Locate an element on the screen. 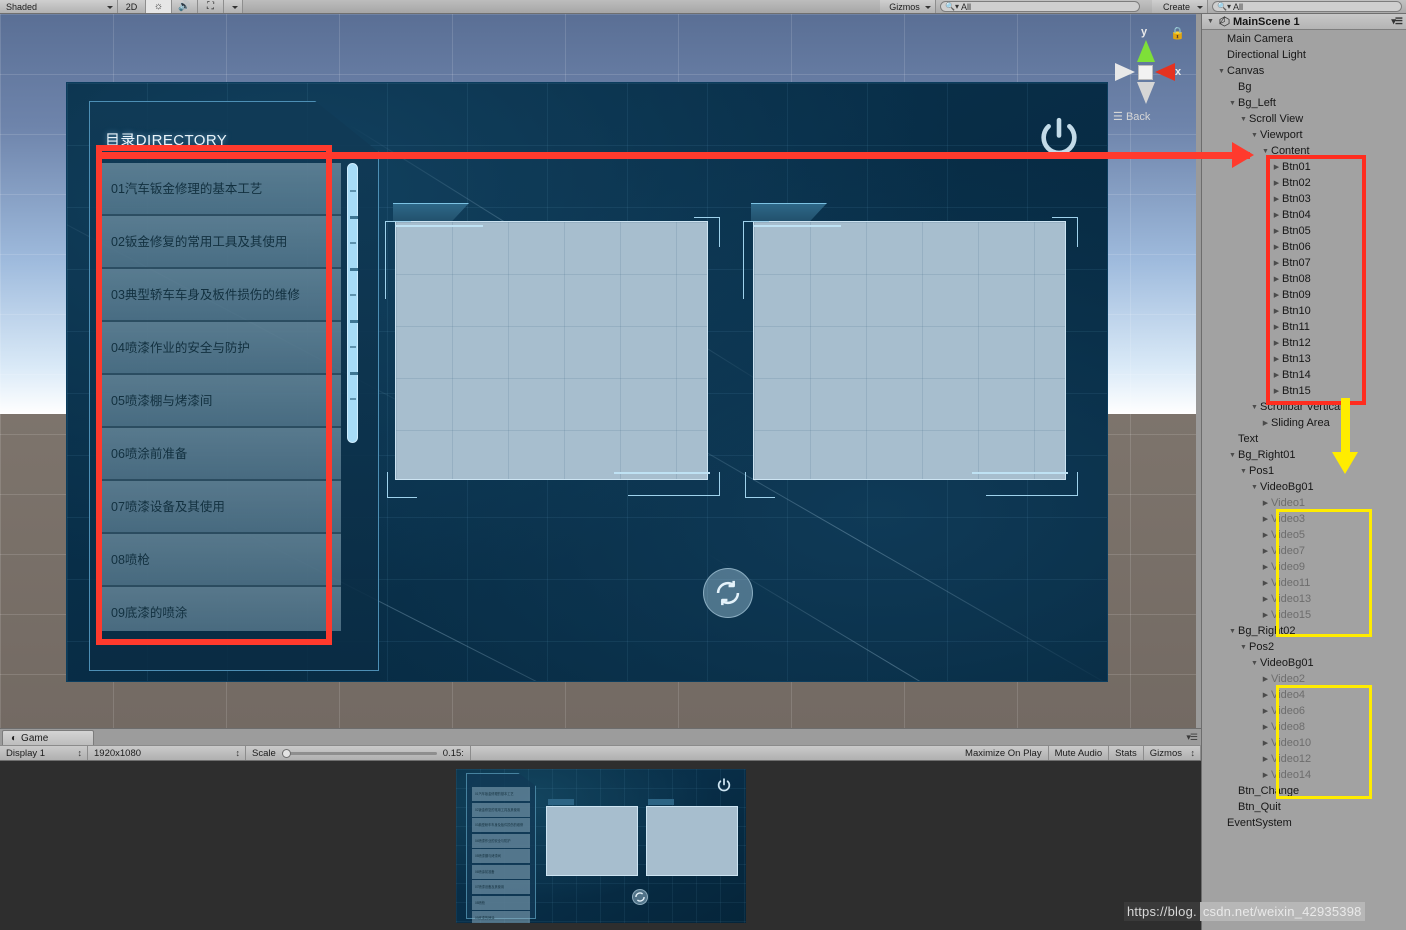 The height and width of the screenshot is (930, 1406). hierarchy-row-video14: ▶ Video14 is located at coordinates (1304, 775).